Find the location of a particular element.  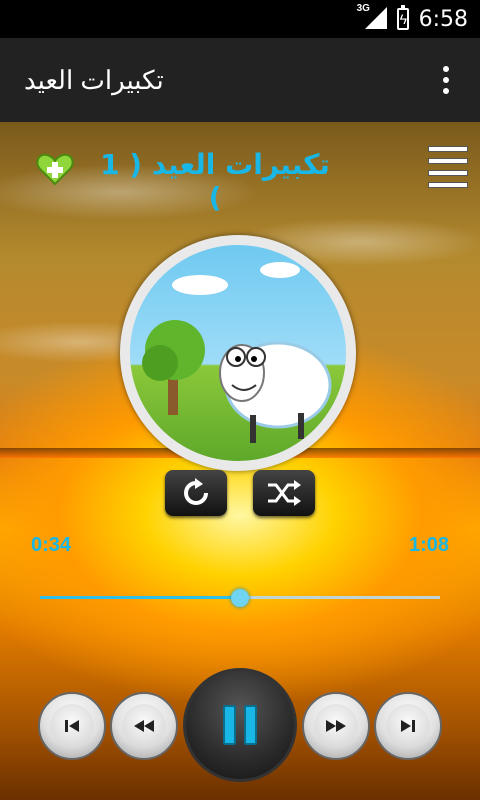

app-bar: تكبيرات العيد is located at coordinates (240, 80).